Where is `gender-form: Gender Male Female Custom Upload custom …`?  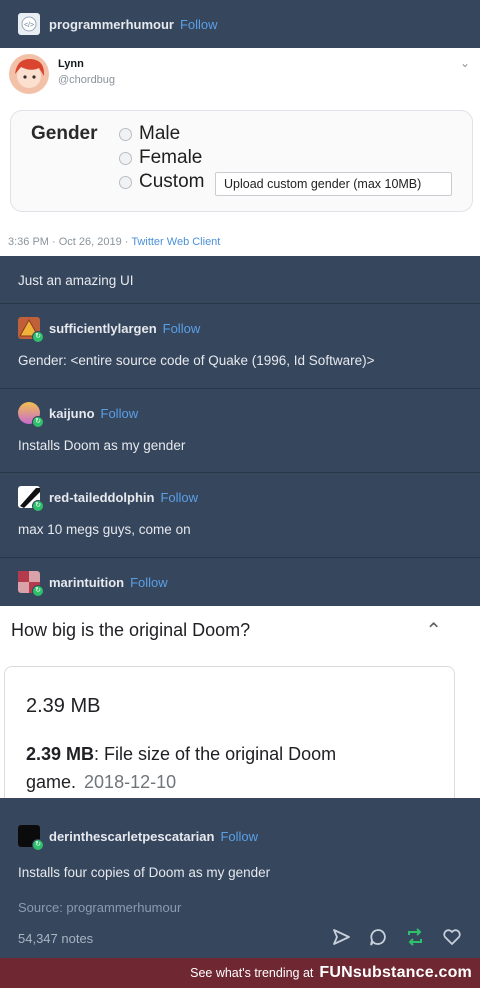
gender-form: Gender Male Female Custom Upload custom … is located at coordinates (241, 161).